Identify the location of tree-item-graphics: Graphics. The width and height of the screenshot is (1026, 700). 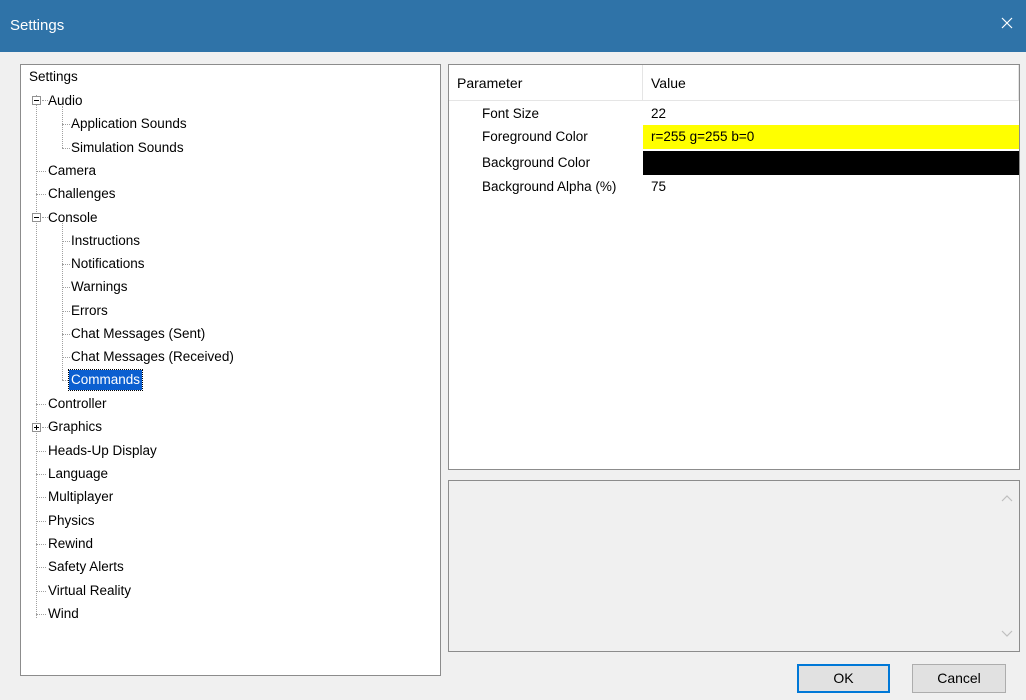
(75, 427).